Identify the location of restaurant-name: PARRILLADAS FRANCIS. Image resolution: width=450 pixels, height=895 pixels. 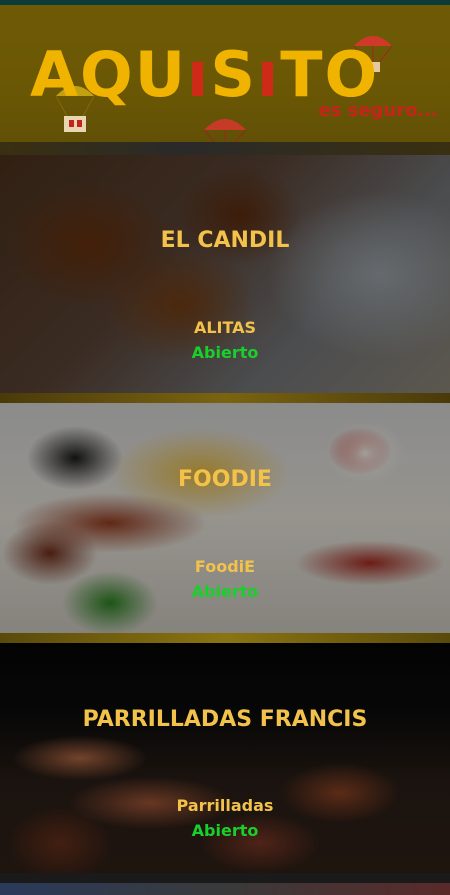
(225, 719).